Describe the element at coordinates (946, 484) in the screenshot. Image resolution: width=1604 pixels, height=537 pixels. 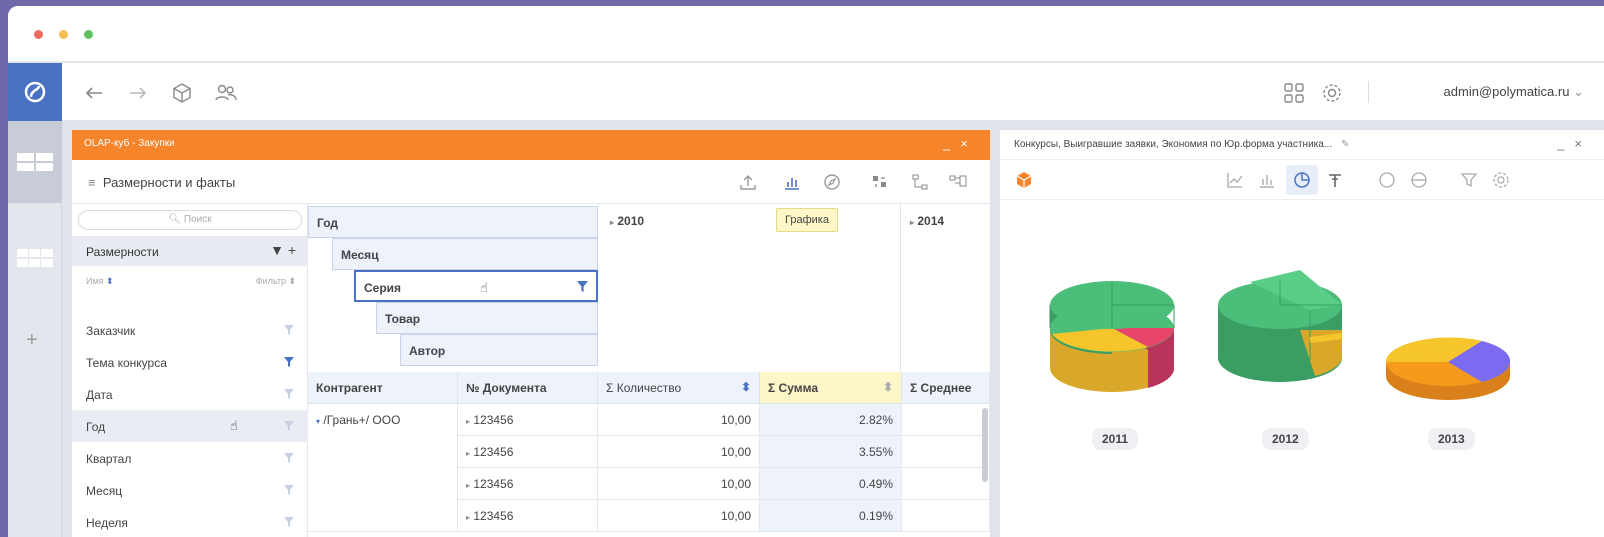
I see `avg-cell` at that location.